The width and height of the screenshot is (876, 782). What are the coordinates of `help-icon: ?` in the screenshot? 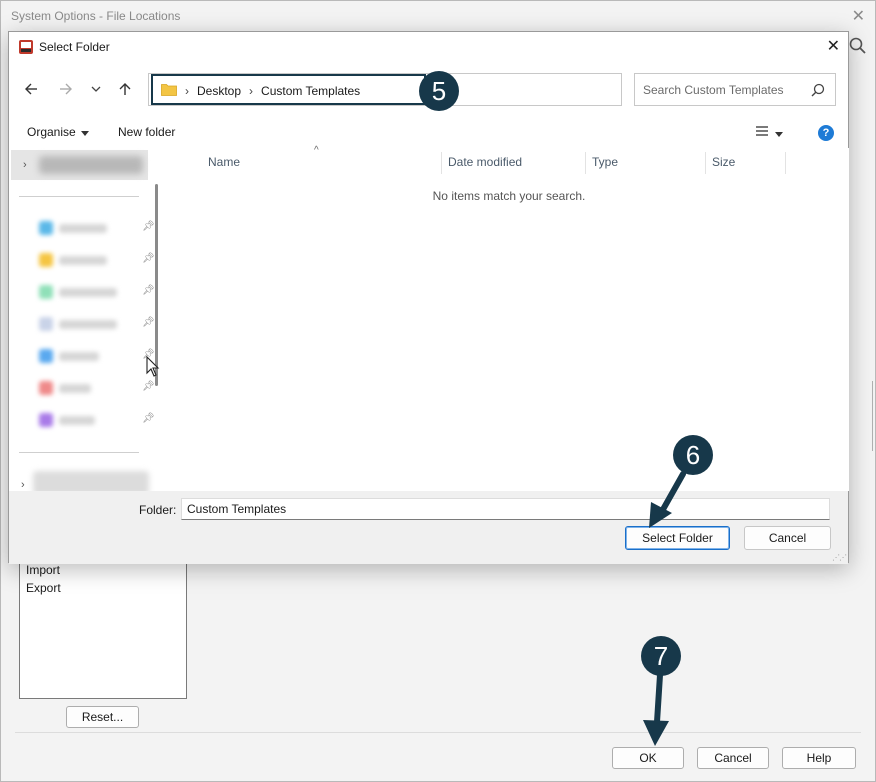 It's located at (826, 133).